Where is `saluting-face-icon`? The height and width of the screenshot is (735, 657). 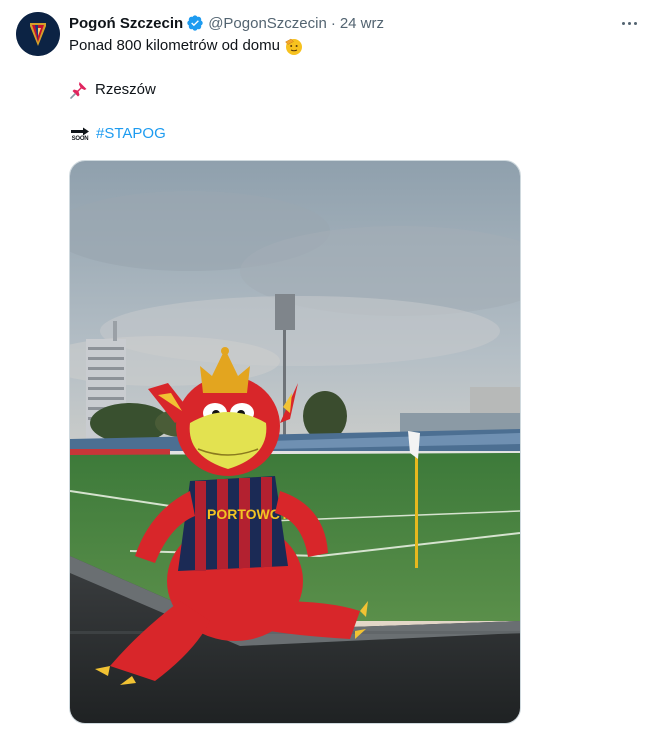
saluting-face-icon is located at coordinates (293, 46).